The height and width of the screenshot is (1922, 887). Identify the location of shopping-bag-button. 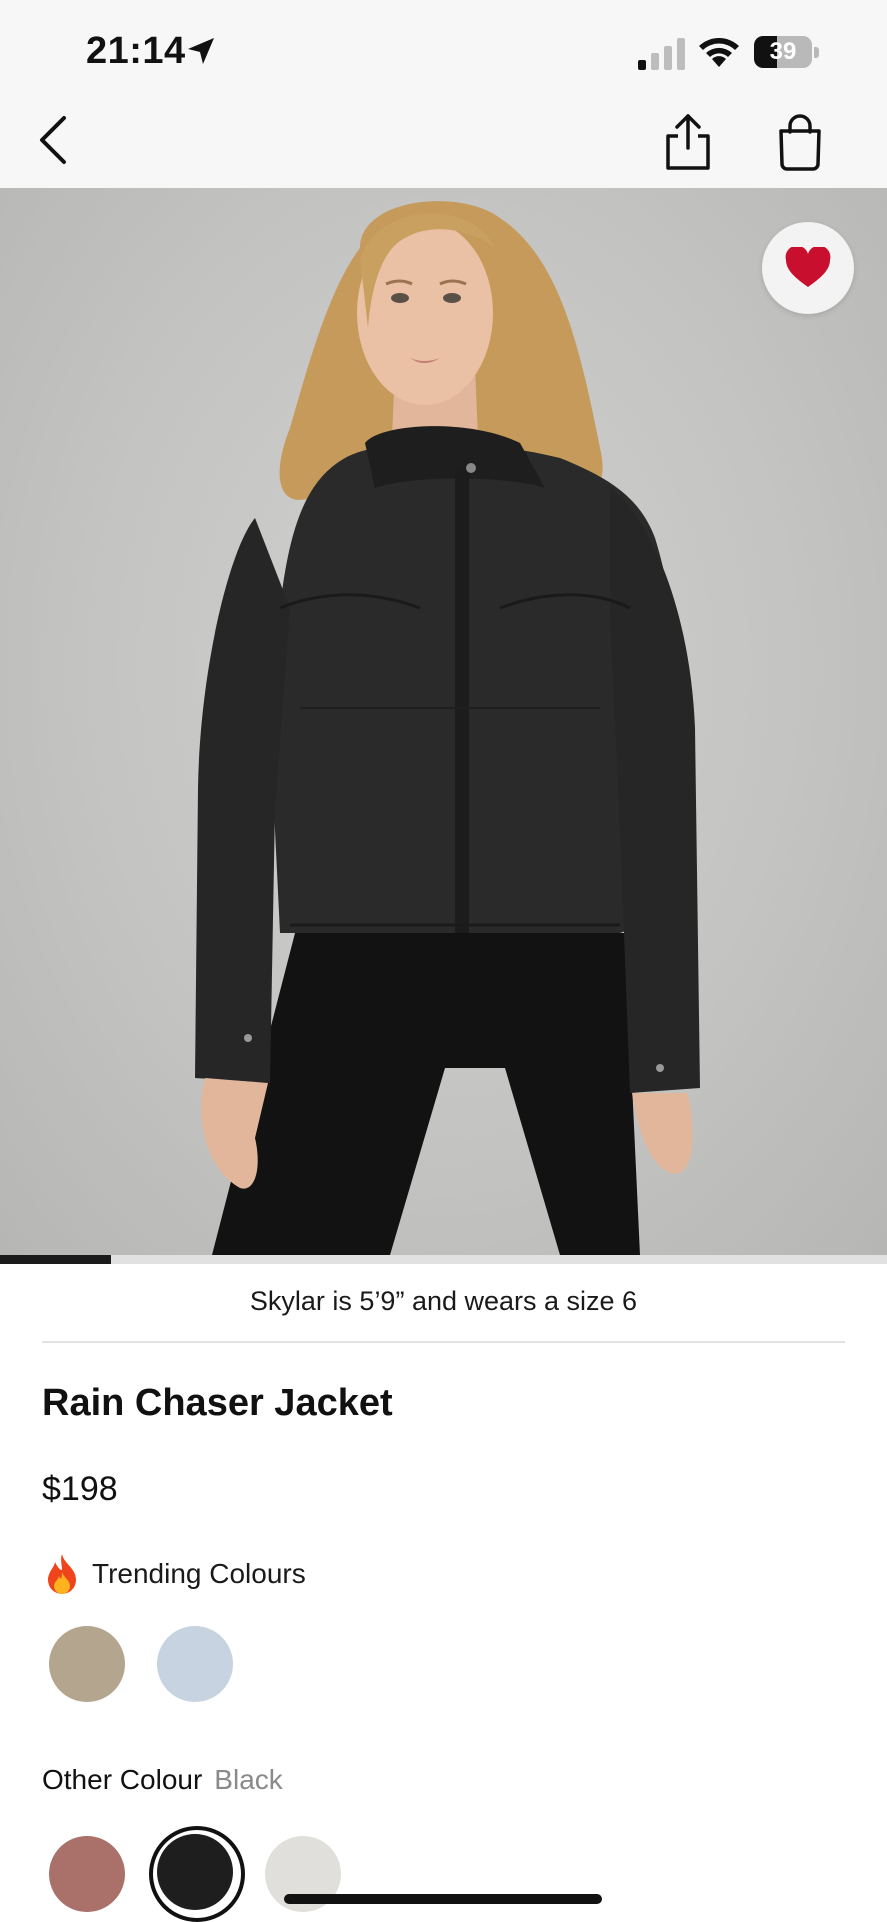
(800, 142).